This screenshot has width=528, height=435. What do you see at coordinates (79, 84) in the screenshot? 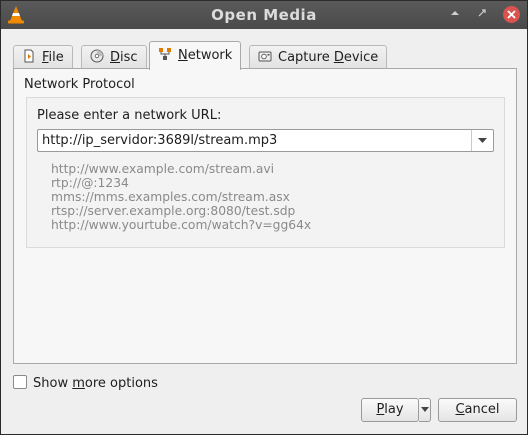
I see `network-protocol-heading: Network Protocol` at bounding box center [79, 84].